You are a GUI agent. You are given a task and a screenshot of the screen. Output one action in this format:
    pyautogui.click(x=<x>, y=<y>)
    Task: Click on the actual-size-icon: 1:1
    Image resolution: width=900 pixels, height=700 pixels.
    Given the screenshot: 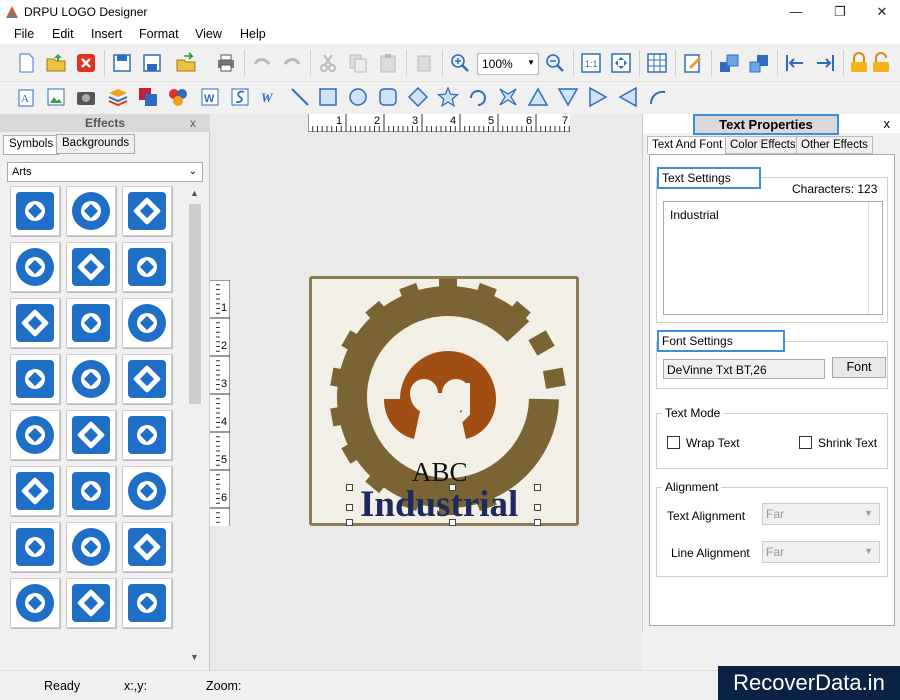 What is the action you would take?
    pyautogui.click(x=591, y=63)
    